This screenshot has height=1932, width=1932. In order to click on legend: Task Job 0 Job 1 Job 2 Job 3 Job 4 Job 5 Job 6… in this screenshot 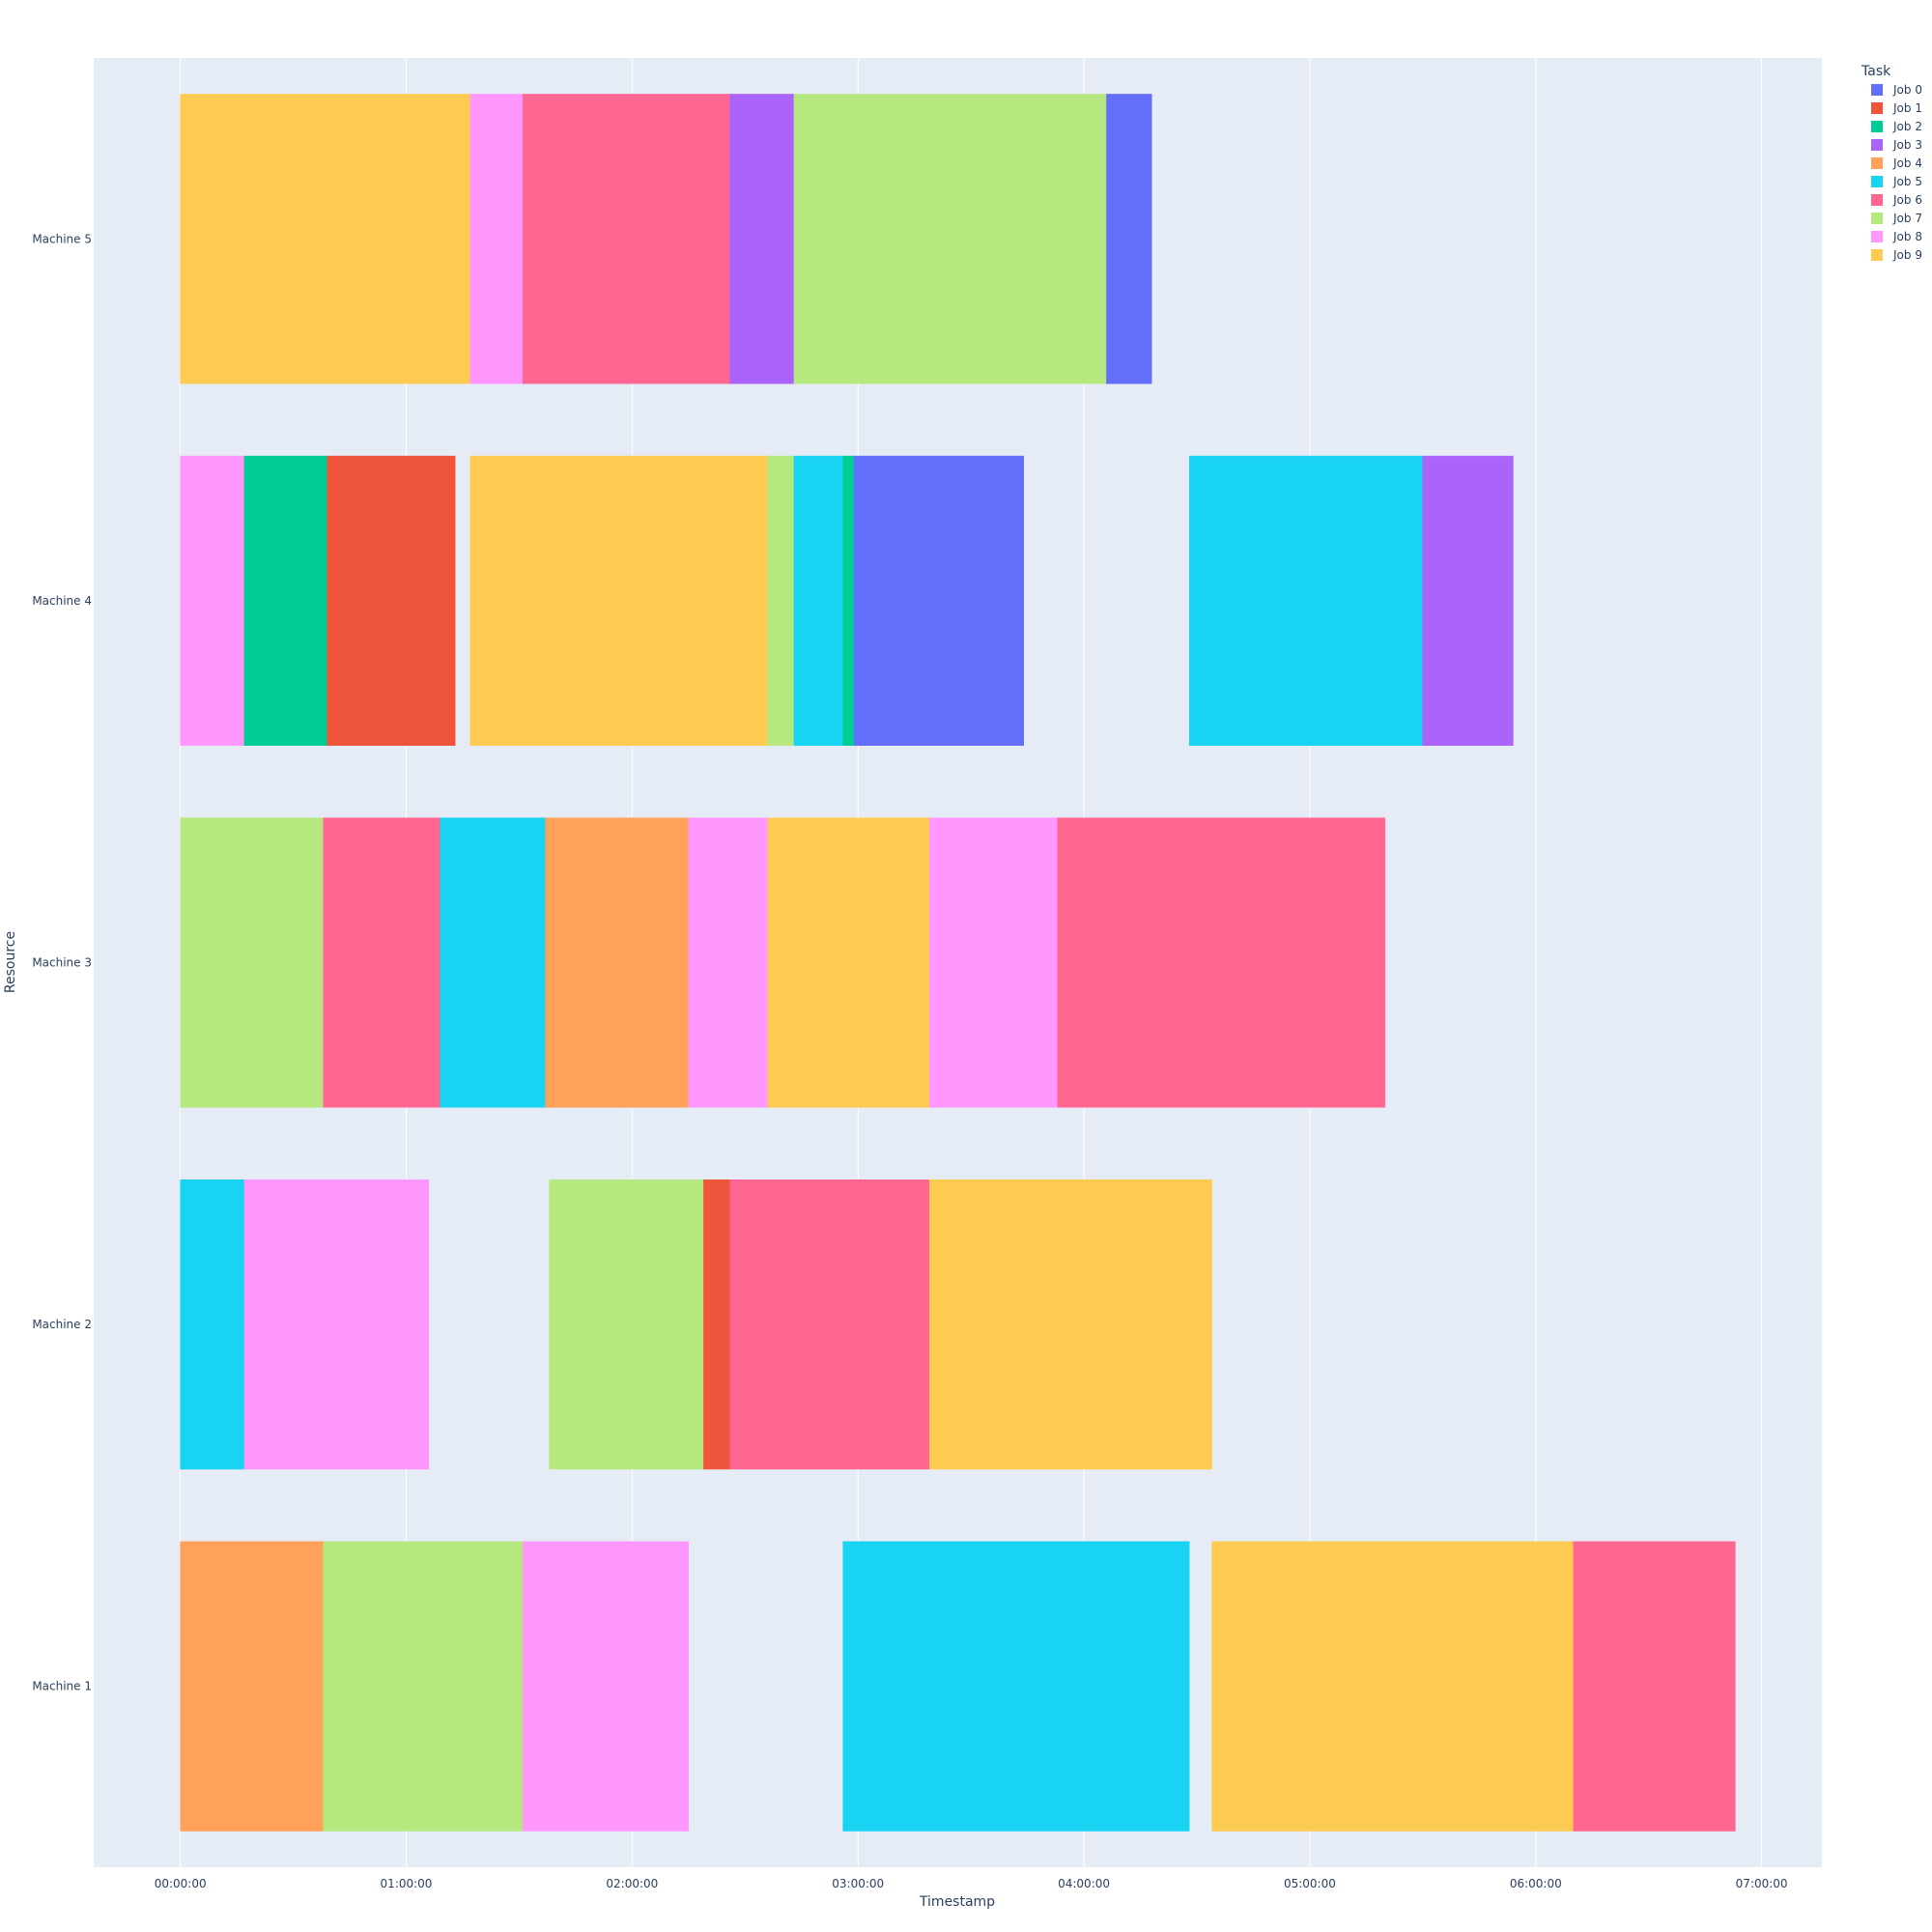, I will do `click(1891, 163)`.